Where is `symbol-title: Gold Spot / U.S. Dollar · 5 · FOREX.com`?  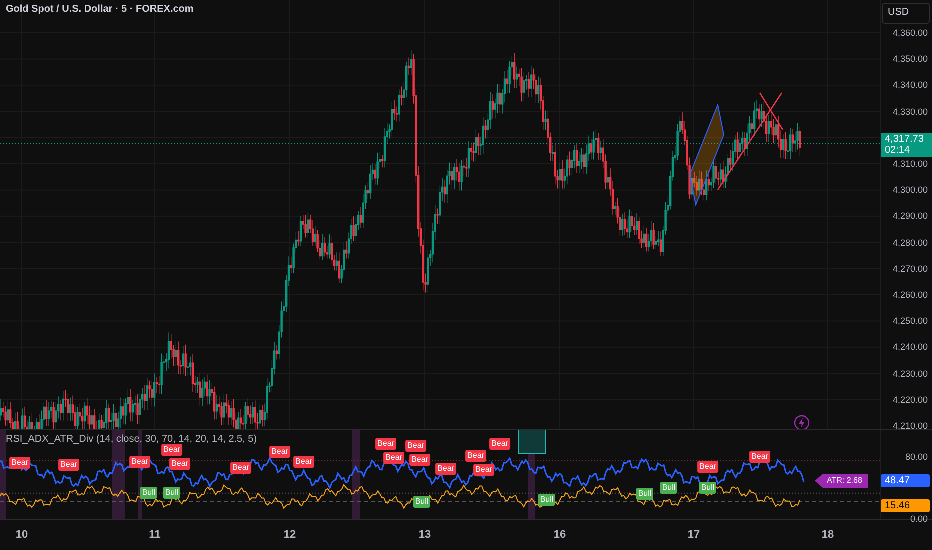
symbol-title: Gold Spot / U.S. Dollar · 5 · FOREX.com is located at coordinates (100, 9).